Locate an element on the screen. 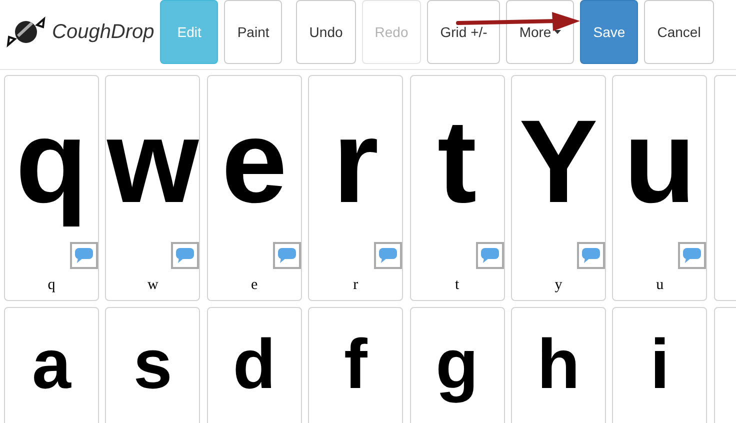 The image size is (736, 423). board-button: h is located at coordinates (558, 365).